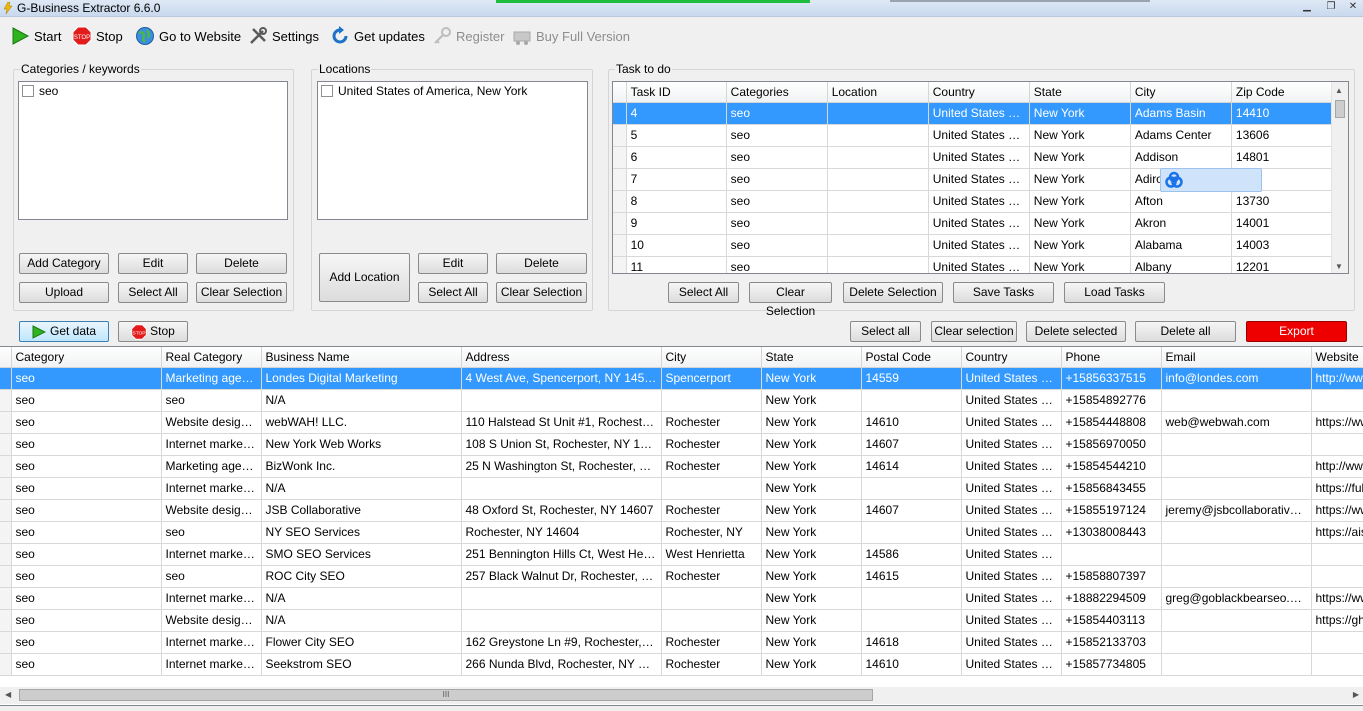 This screenshot has width=1363, height=711. What do you see at coordinates (1111, 357) in the screenshot?
I see `results-column-header: Phone` at bounding box center [1111, 357].